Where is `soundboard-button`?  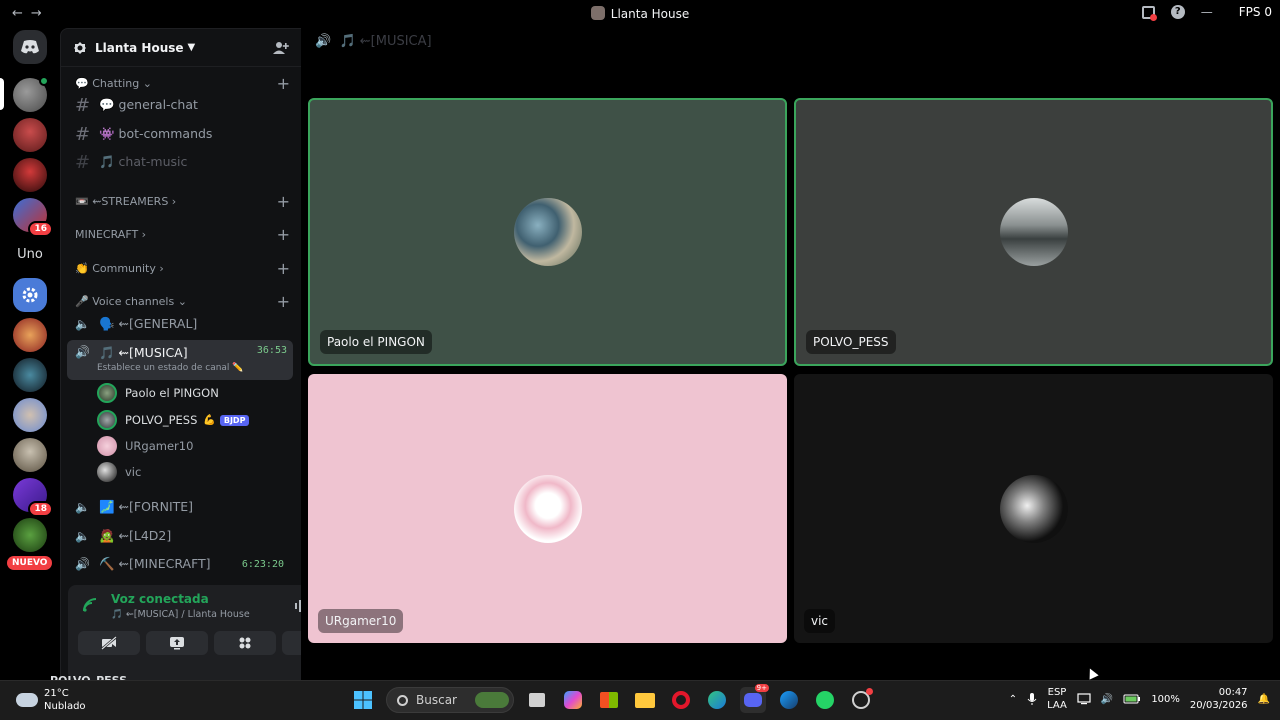
soundboard-button is located at coordinates (291, 643).